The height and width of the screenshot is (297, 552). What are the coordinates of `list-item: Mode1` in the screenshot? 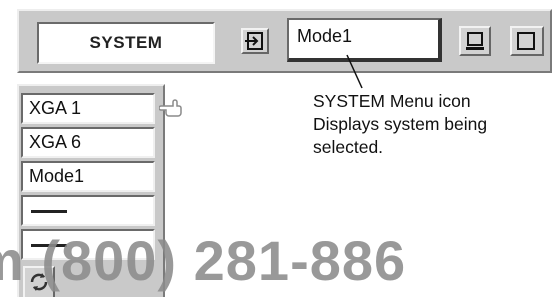 It's located at (88, 176).